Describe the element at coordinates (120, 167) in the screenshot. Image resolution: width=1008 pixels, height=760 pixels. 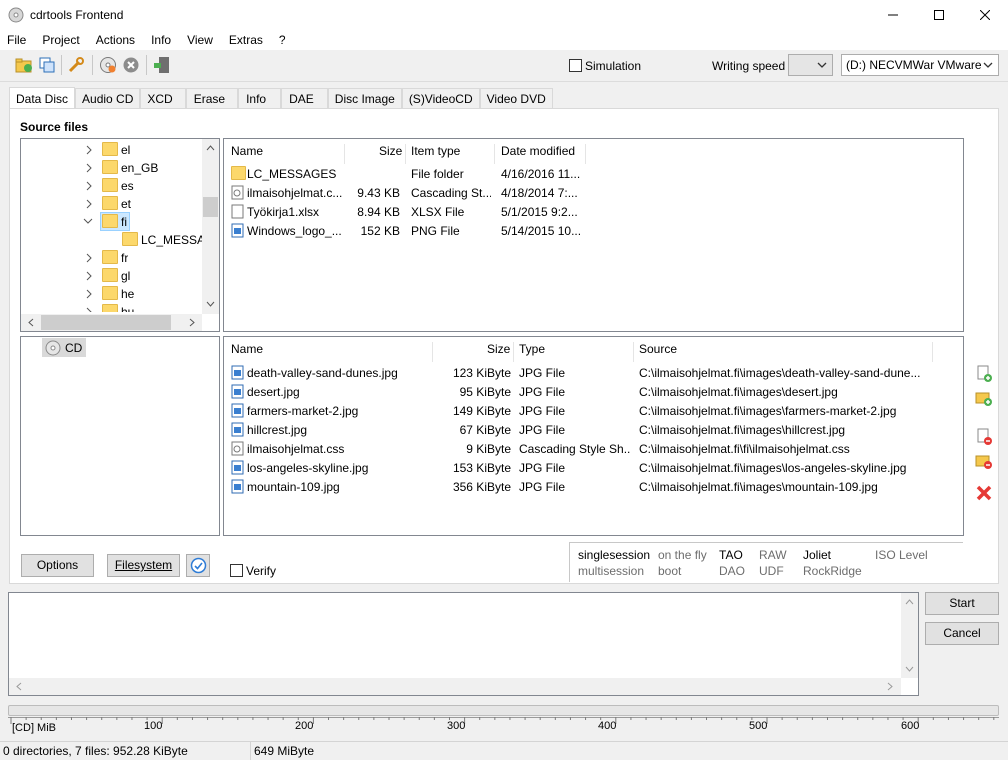
I see `tree-item: en_GB` at that location.